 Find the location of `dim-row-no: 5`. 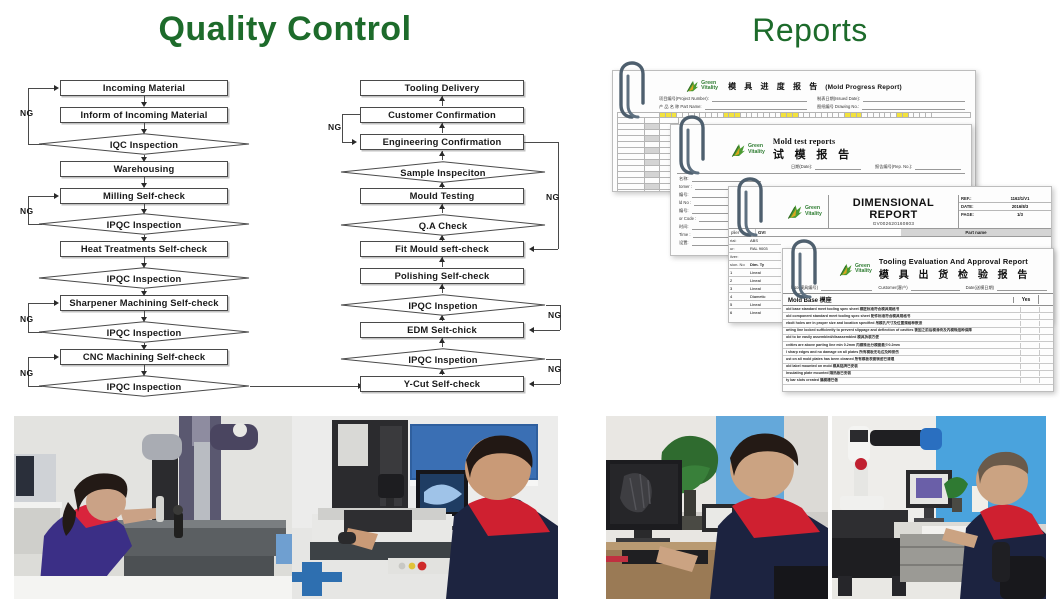

dim-row-no: 5 is located at coordinates (731, 304).